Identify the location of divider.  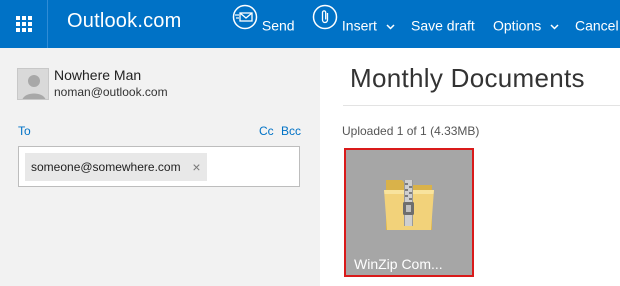
(481, 105).